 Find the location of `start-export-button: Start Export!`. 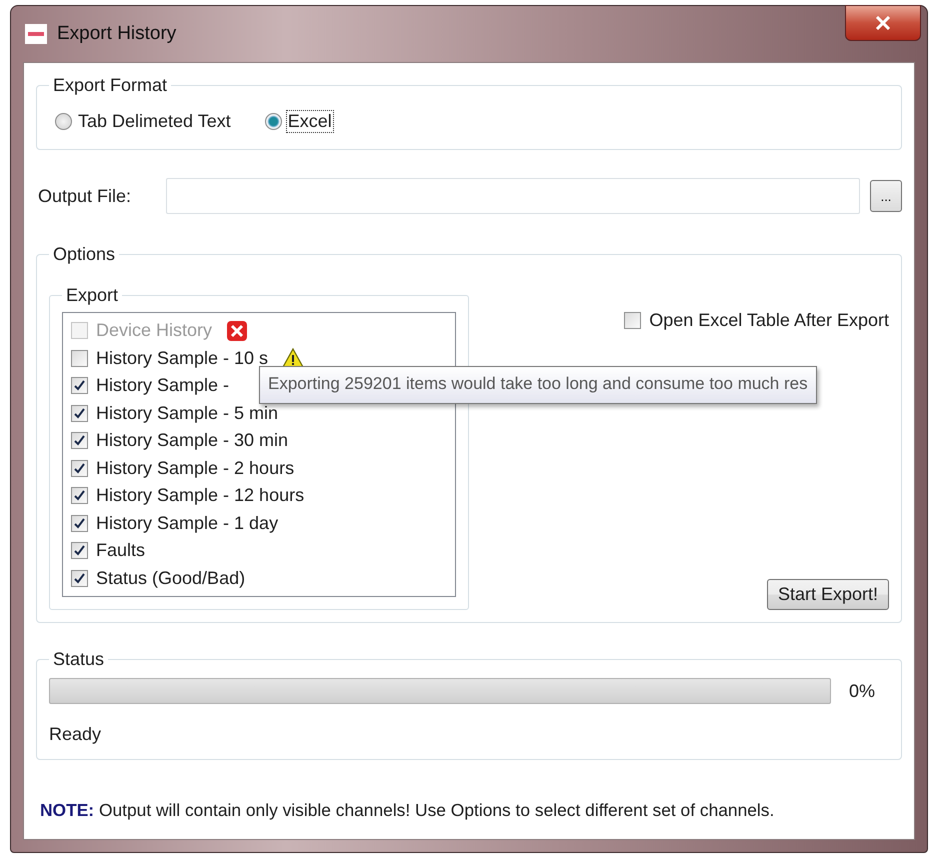

start-export-button: Start Export! is located at coordinates (827, 594).